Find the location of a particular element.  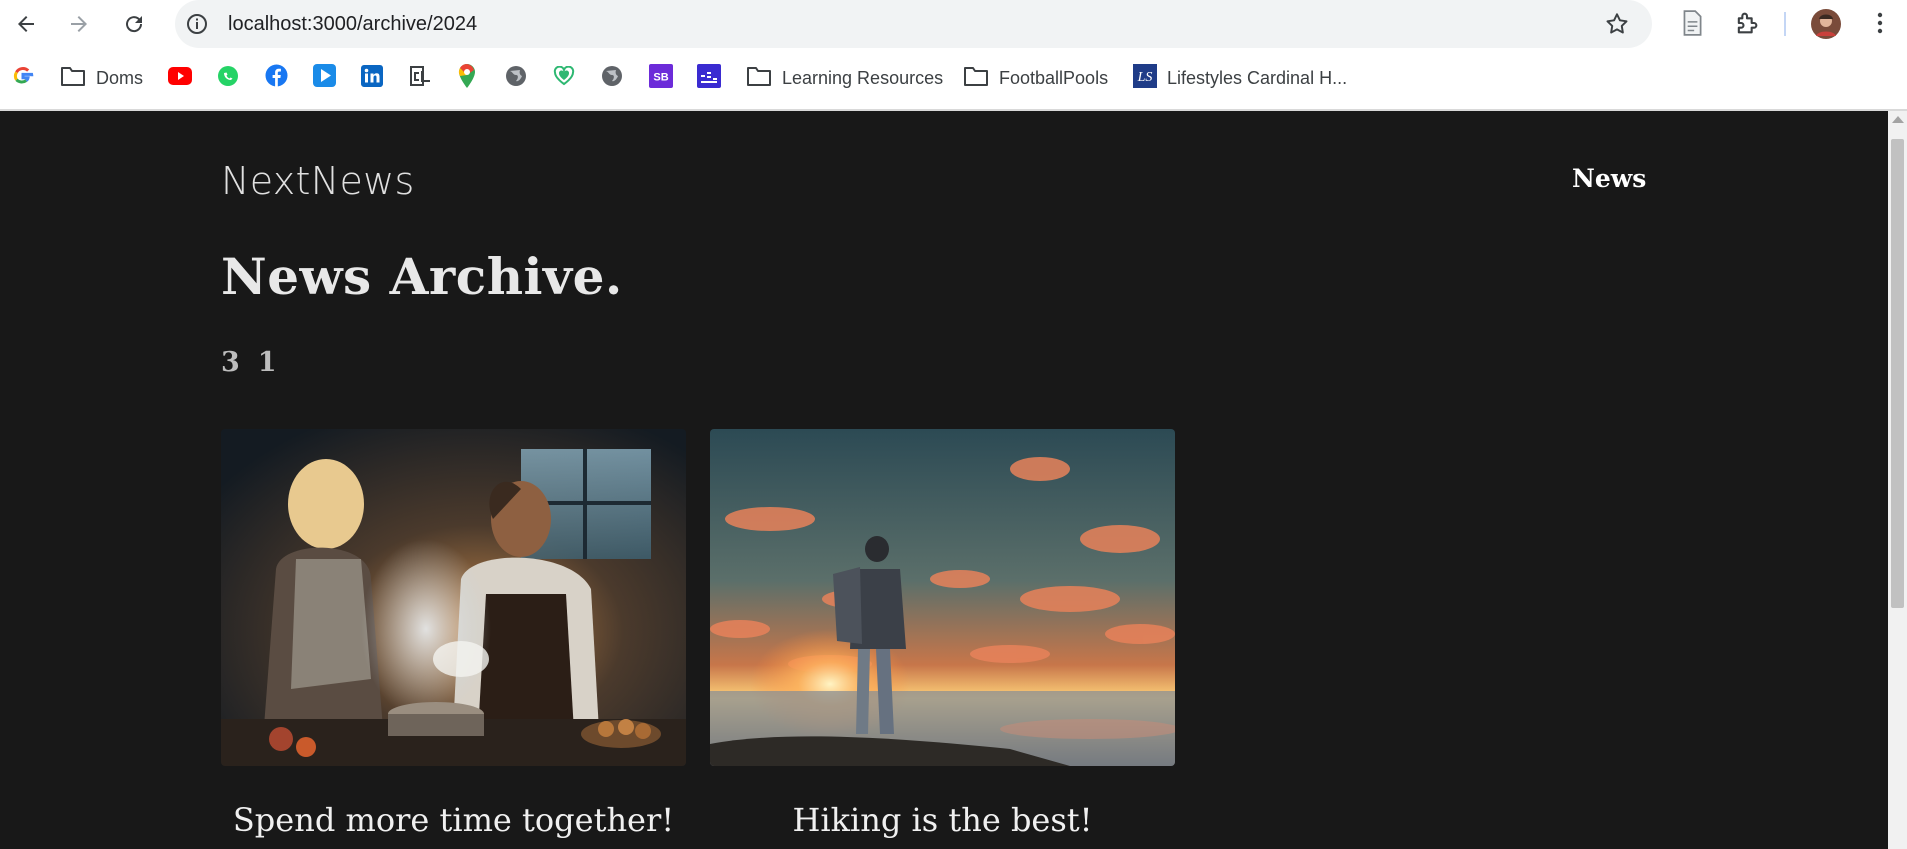

google-icon is located at coordinates (23, 78).